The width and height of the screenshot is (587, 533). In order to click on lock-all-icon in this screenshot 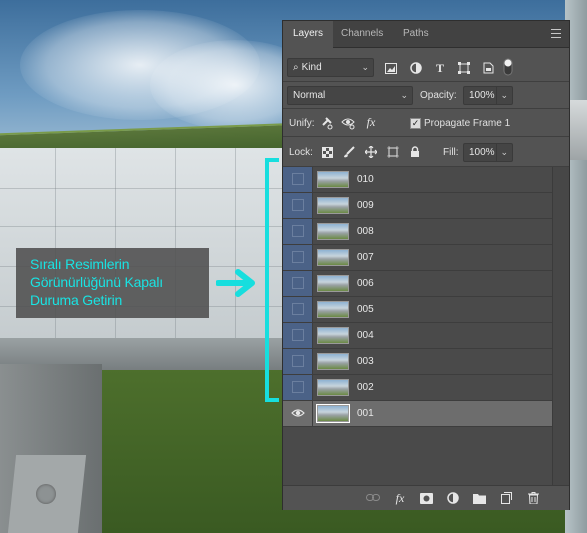, I will do `click(415, 152)`.